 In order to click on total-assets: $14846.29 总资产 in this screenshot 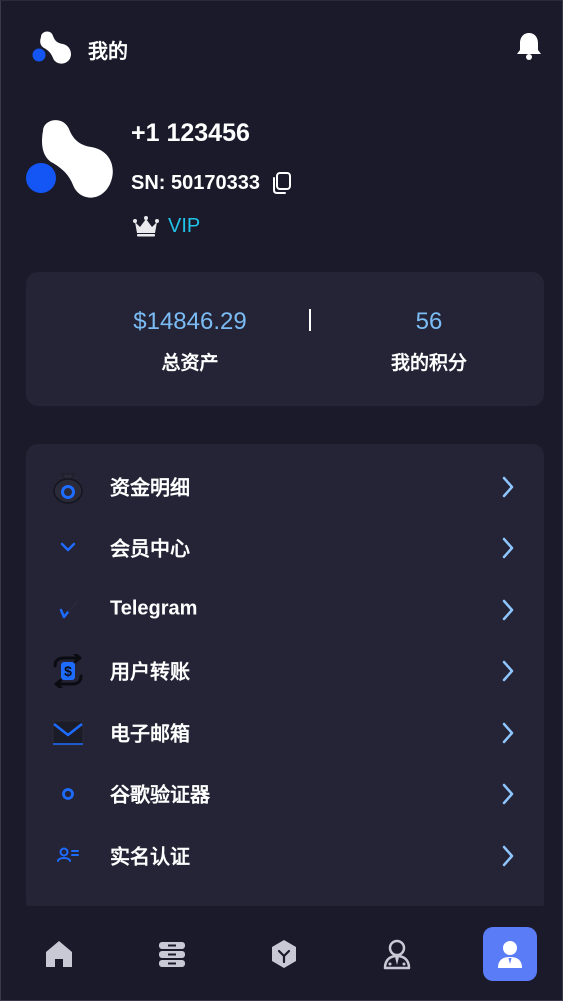, I will do `click(190, 341)`.